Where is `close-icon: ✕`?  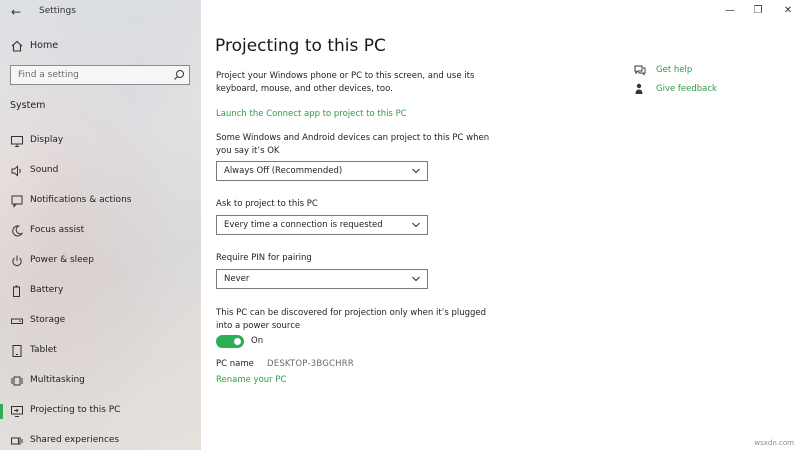
close-icon: ✕ is located at coordinates (788, 11).